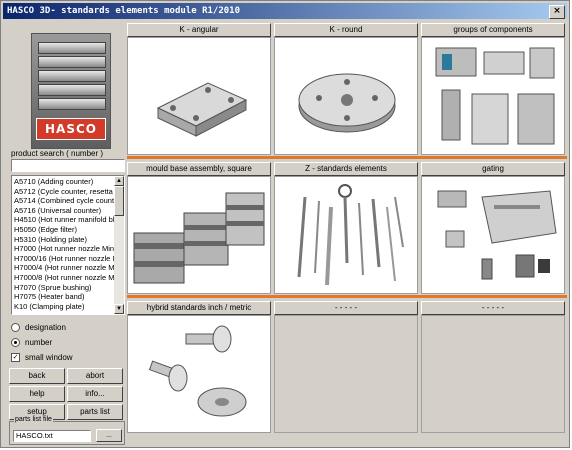  Describe the element at coordinates (199, 96) in the screenshot. I see `k-angular-image` at that location.